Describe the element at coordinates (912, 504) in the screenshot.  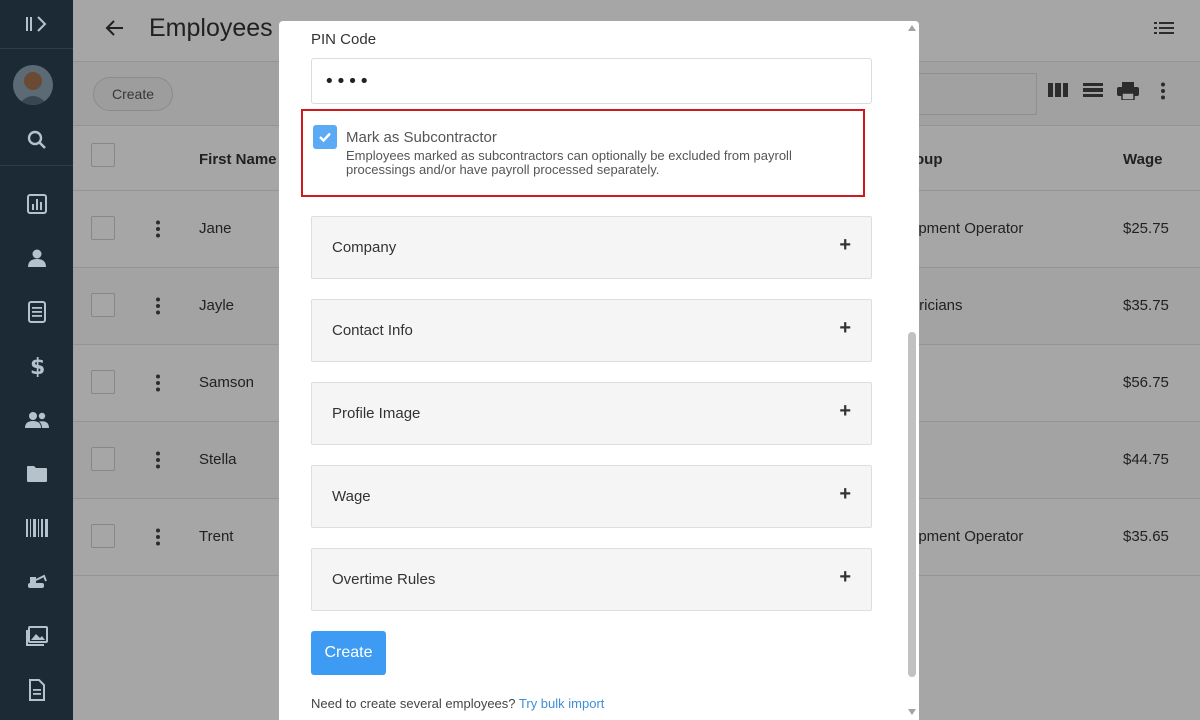
I see `scroll-thumb` at that location.